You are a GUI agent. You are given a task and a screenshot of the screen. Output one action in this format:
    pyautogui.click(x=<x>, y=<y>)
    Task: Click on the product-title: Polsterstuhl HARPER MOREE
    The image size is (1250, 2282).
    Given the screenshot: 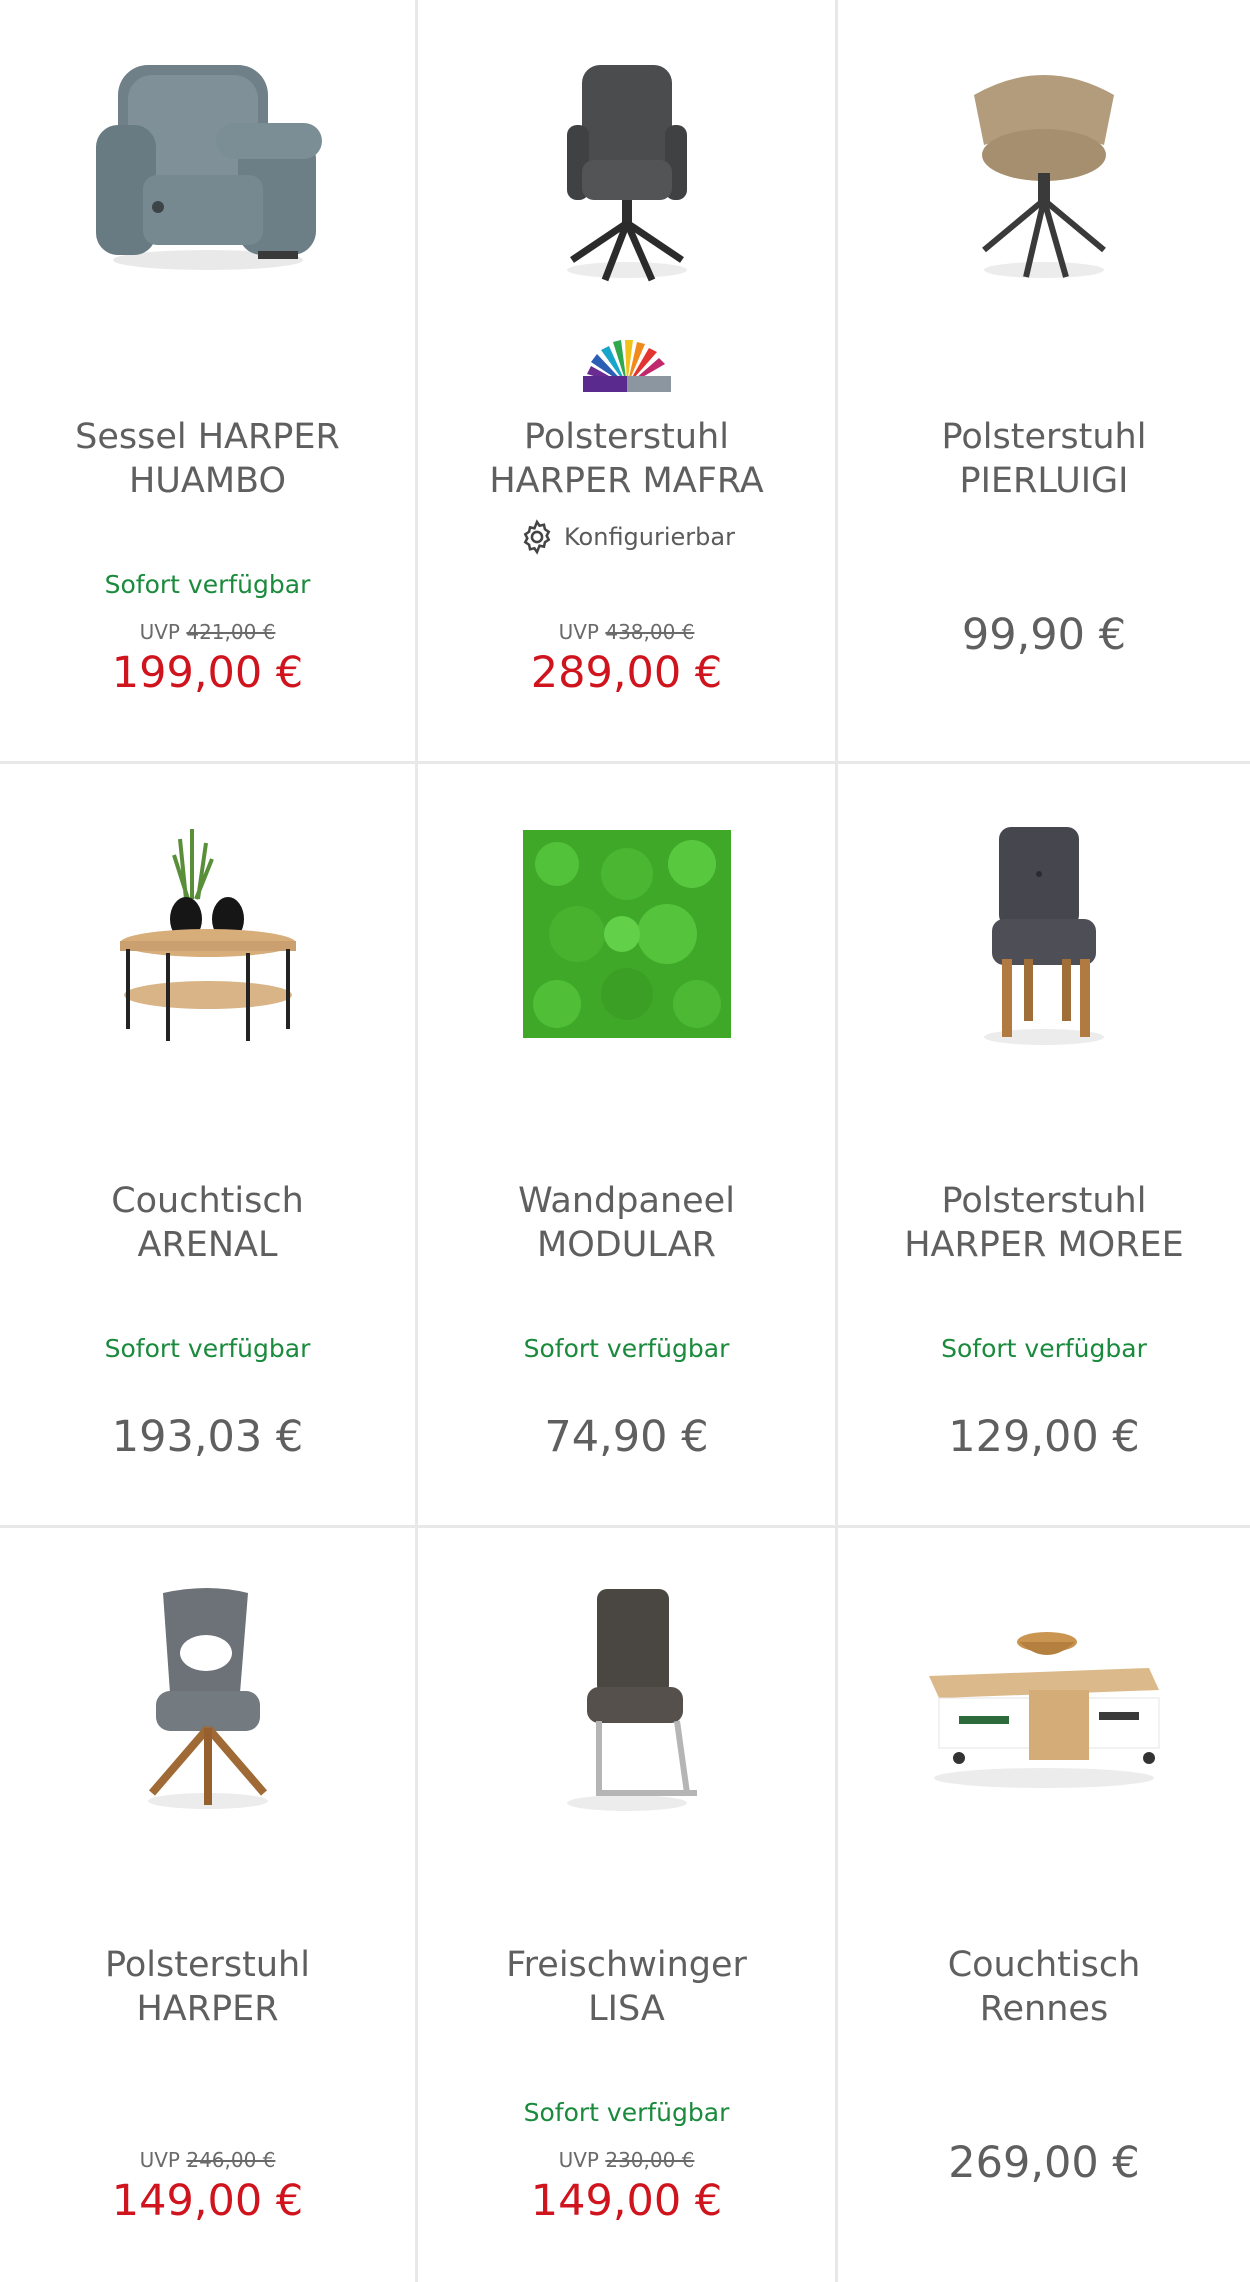 What is the action you would take?
    pyautogui.click(x=1044, y=1223)
    